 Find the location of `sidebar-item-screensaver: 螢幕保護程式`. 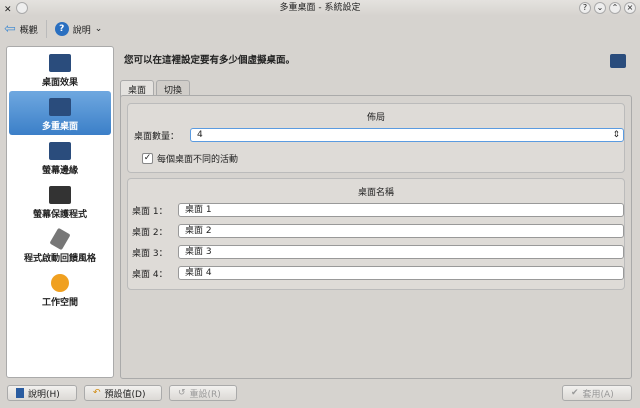

sidebar-item-screensaver: 螢幕保護程式 is located at coordinates (60, 201).